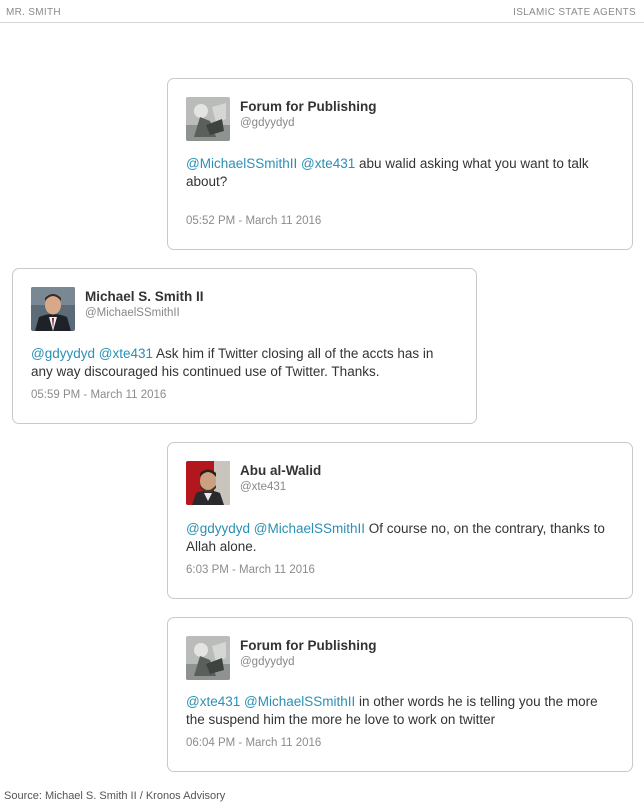 Image resolution: width=644 pixels, height=807 pixels. What do you see at coordinates (144, 296) in the screenshot?
I see `author-name: Michael S. Smith II` at bounding box center [144, 296].